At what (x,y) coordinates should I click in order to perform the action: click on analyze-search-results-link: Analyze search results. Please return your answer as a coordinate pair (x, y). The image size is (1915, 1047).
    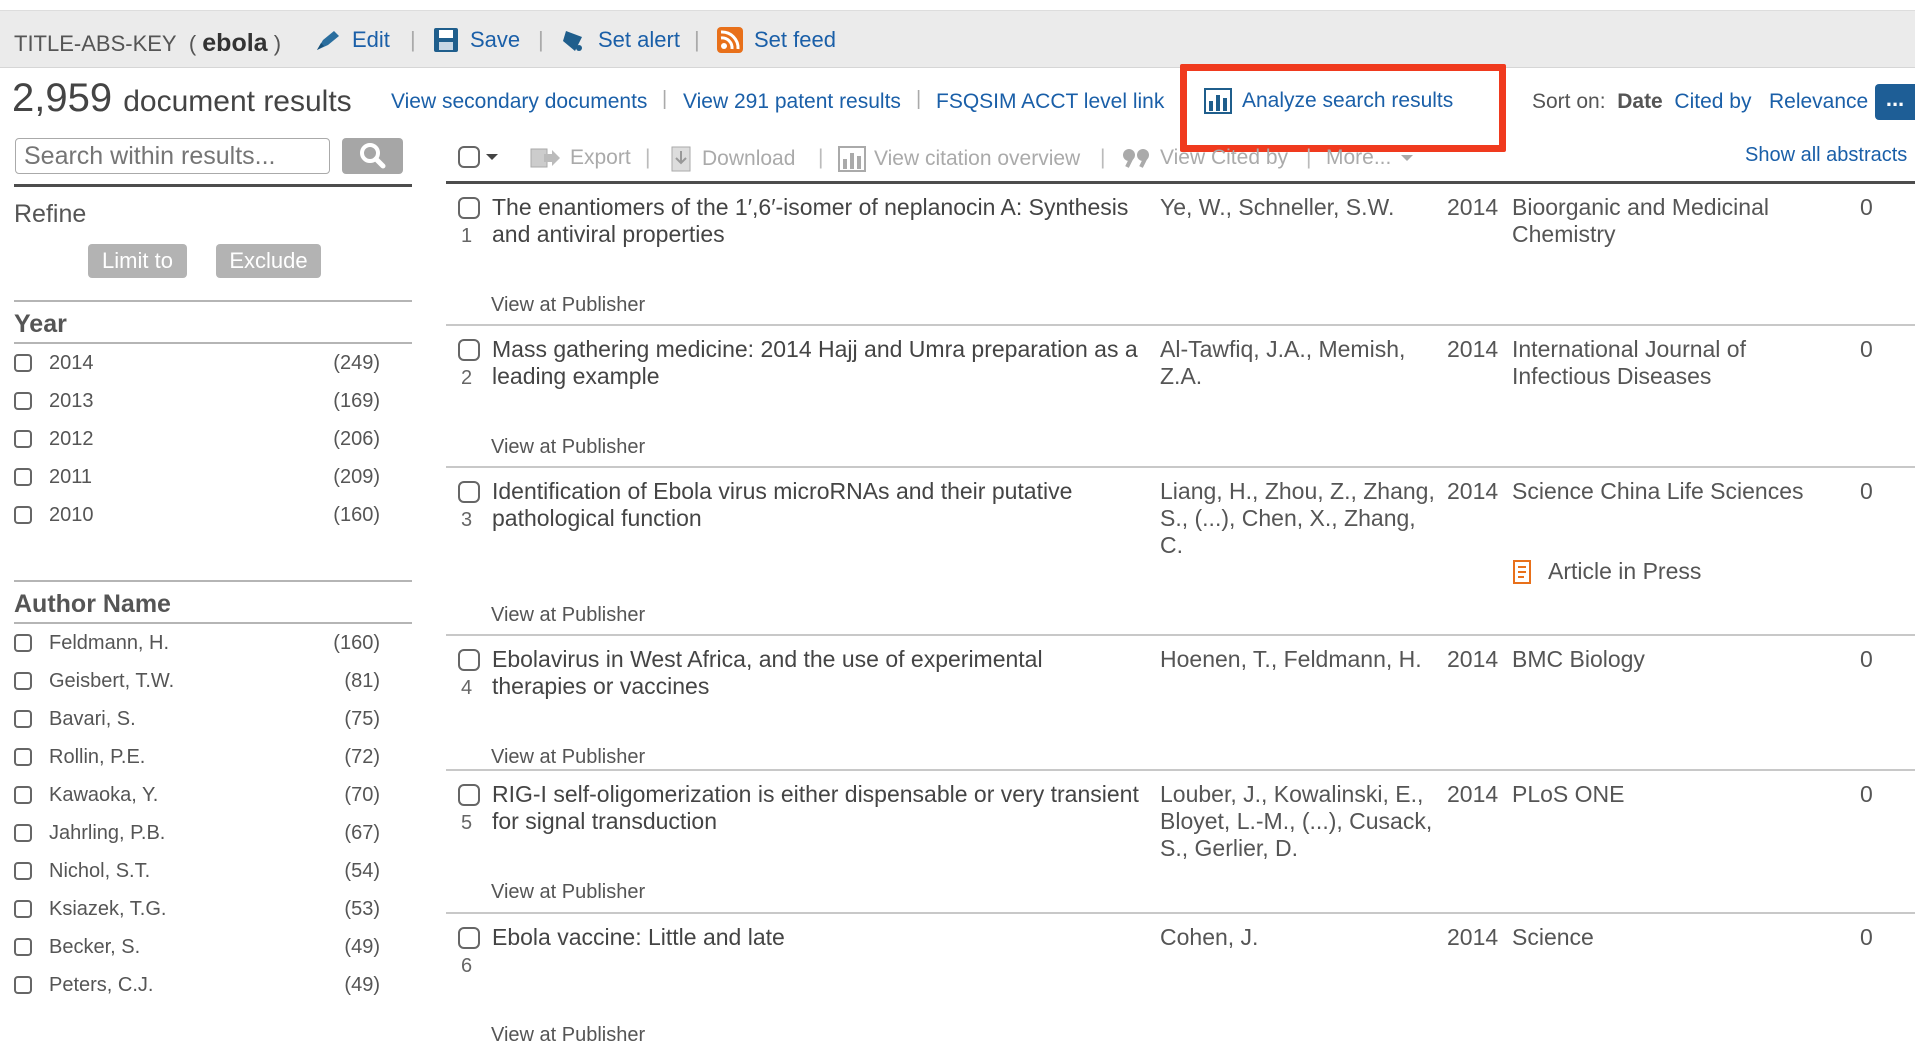
    Looking at the image, I should click on (1328, 101).